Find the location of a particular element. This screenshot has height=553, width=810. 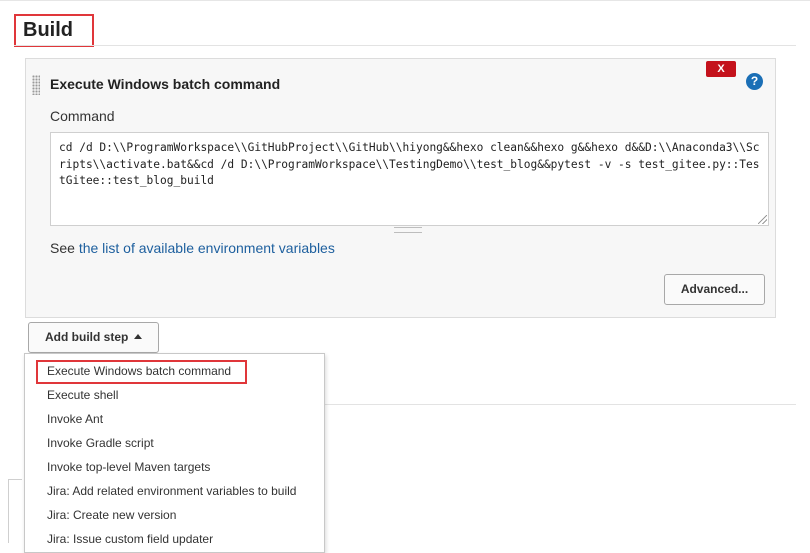

section-title: Build is located at coordinates (48, 30).